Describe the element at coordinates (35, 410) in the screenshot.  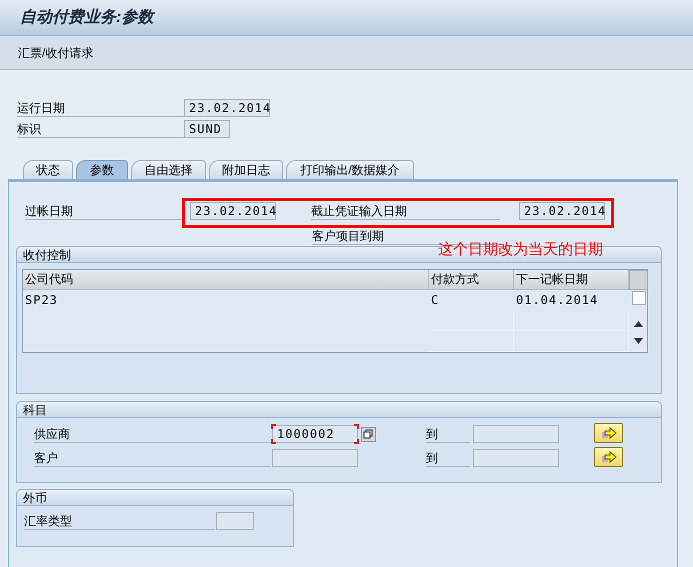
I see `group-title: 科目` at that location.